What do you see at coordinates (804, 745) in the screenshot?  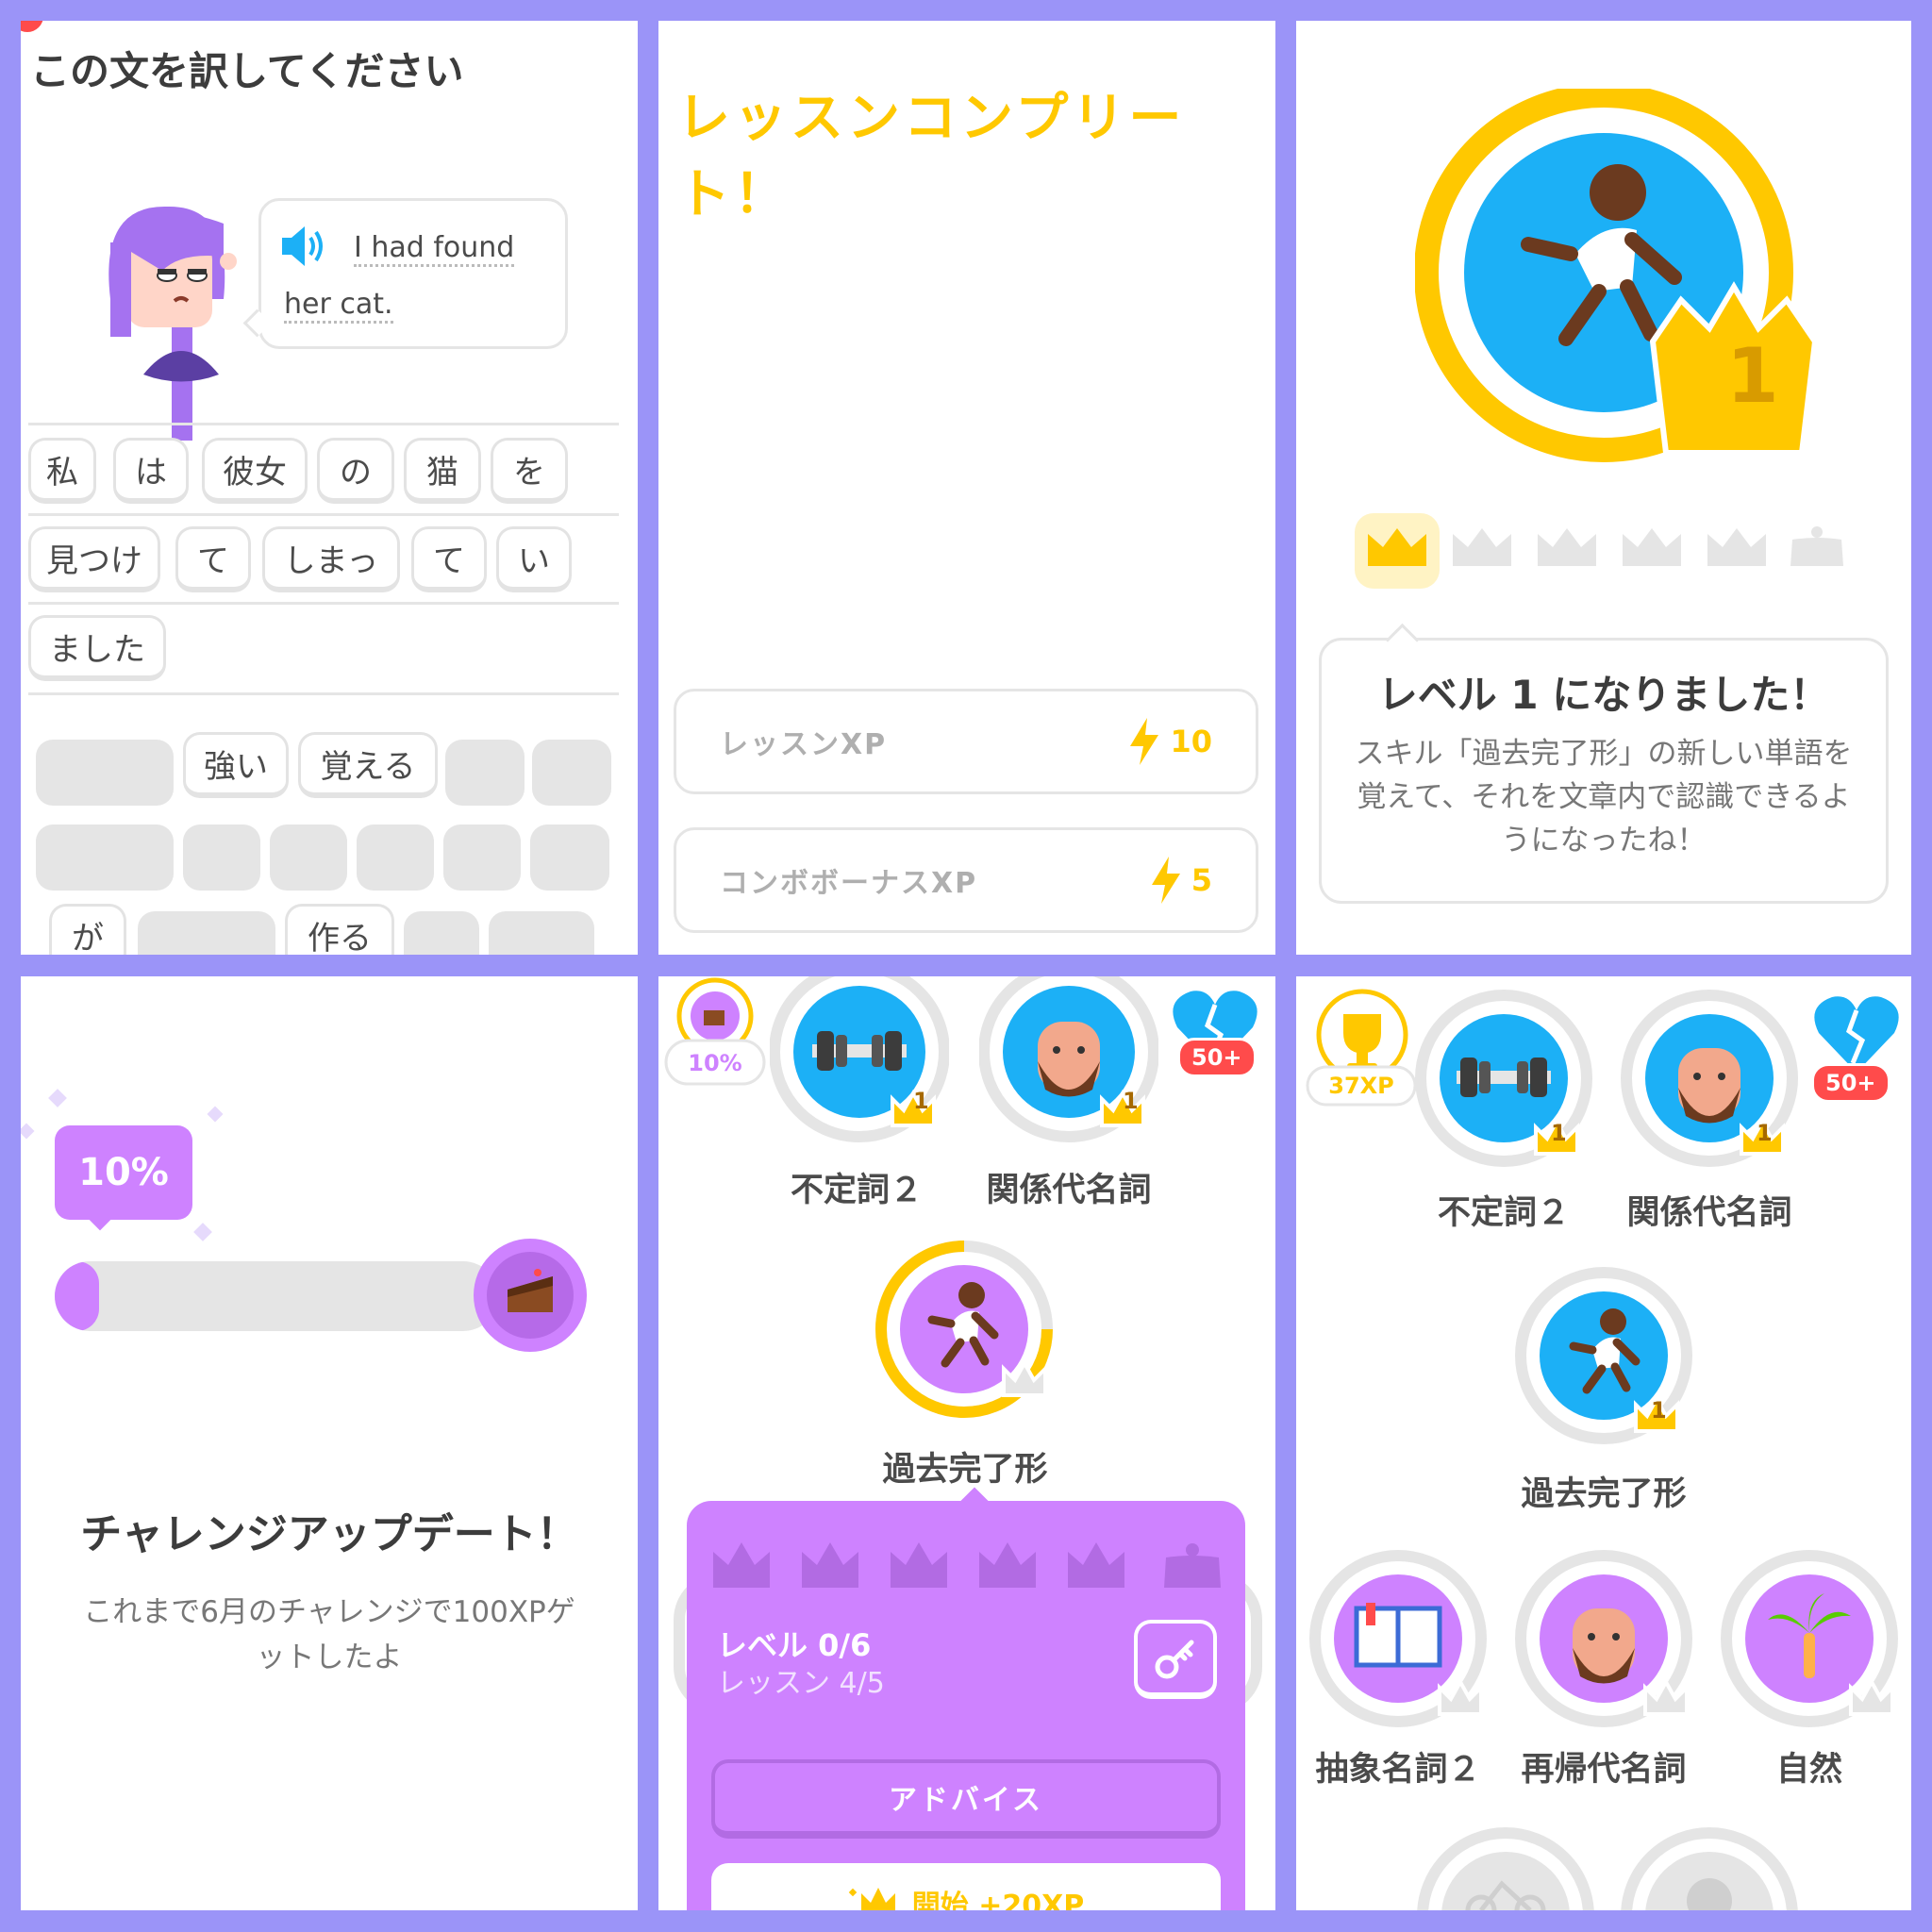 I see `lesson-xp-label: レッスンXP` at bounding box center [804, 745].